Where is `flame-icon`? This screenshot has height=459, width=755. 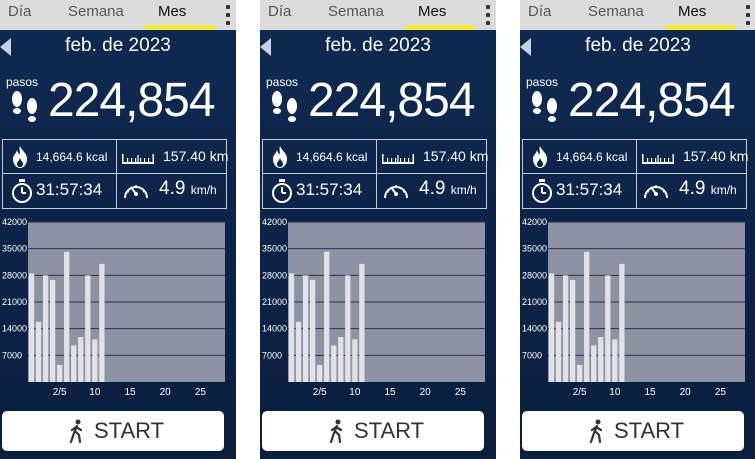 flame-icon is located at coordinates (280, 157).